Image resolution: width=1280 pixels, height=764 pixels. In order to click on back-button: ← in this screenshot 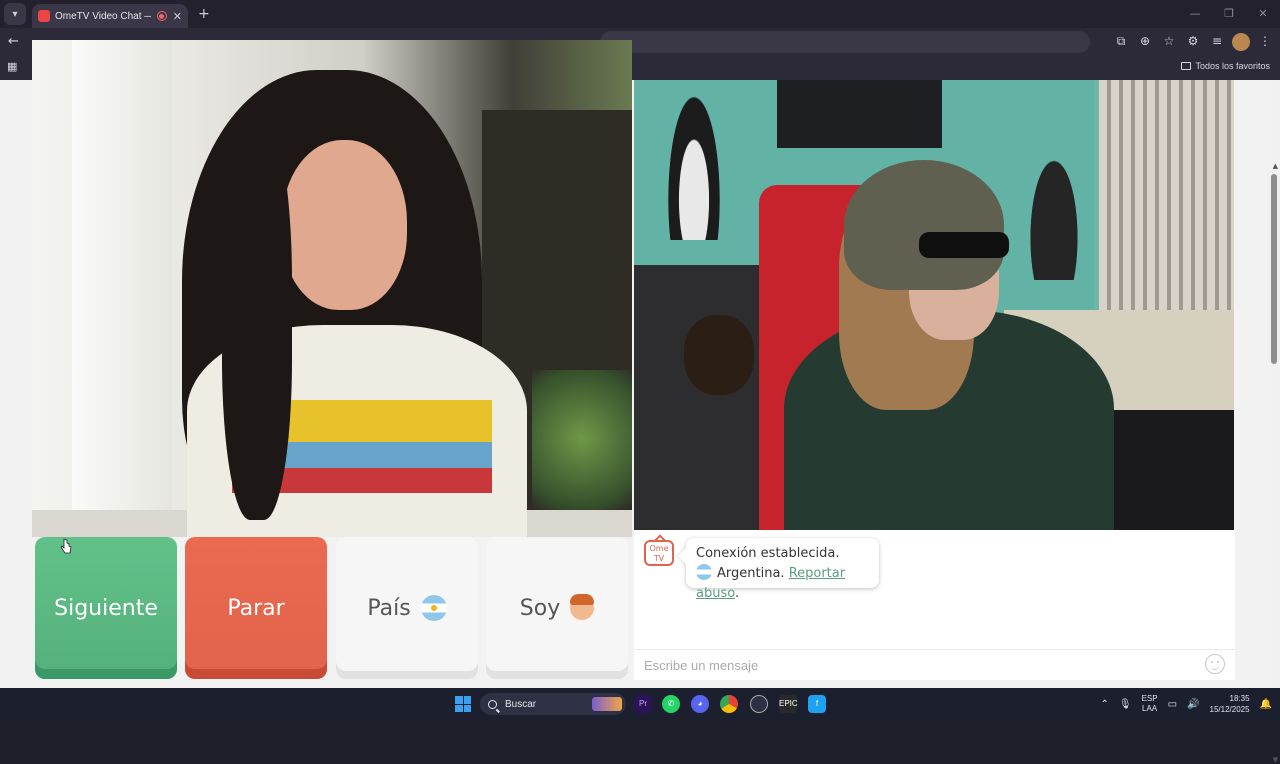, I will do `click(13, 41)`.